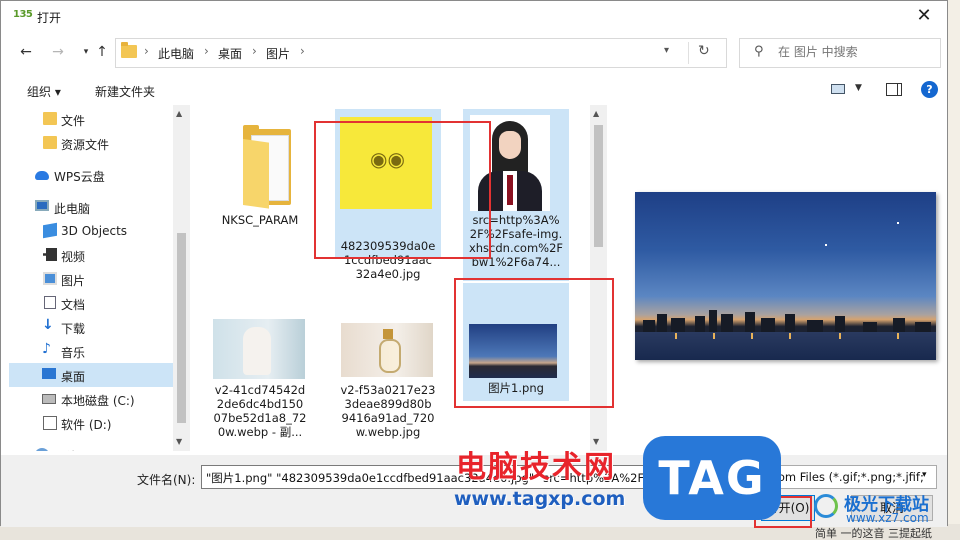 Image resolution: width=960 pixels, height=540 pixels. What do you see at coordinates (79, 177) in the screenshot?
I see `sidebar-item-label: WPS云盘` at bounding box center [79, 177].